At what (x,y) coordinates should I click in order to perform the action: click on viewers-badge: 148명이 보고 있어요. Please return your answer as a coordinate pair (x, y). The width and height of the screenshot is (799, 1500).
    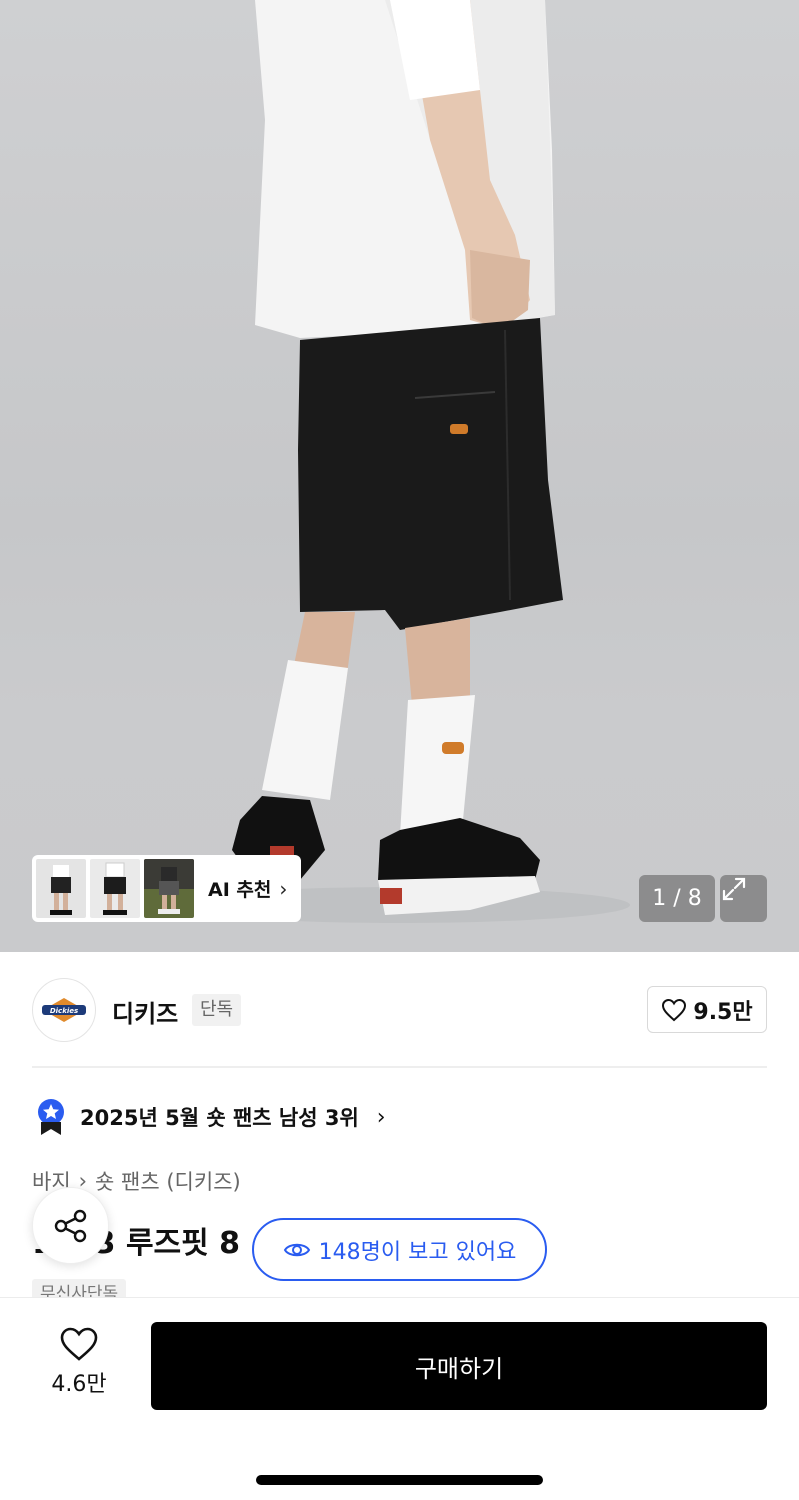
    Looking at the image, I should click on (399, 1249).